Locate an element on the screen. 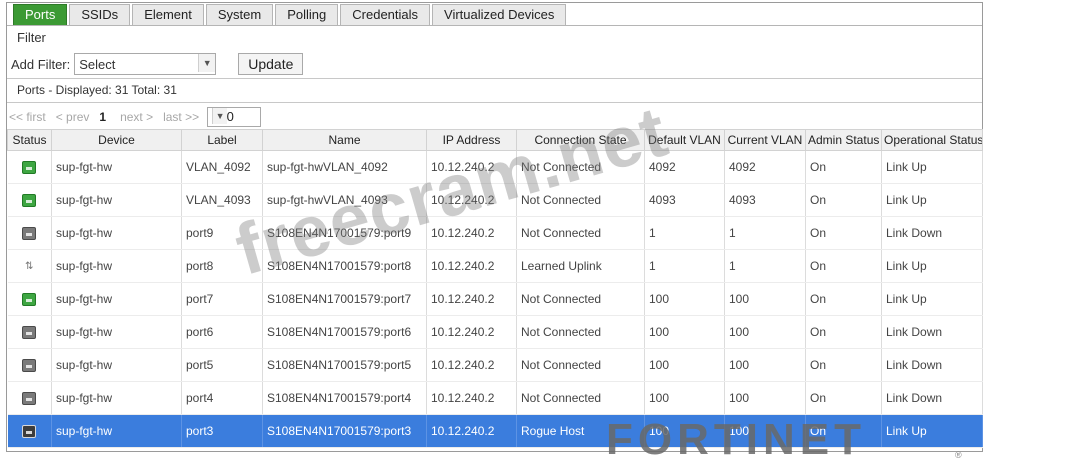 The height and width of the screenshot is (464, 1075). ports-summary: Ports - Displayed: 31 Total: 31 is located at coordinates (97, 90).